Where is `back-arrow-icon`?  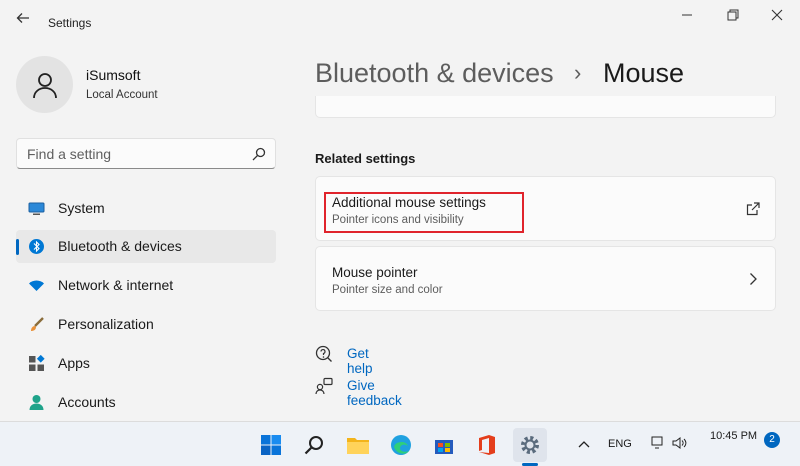 back-arrow-icon is located at coordinates (23, 21).